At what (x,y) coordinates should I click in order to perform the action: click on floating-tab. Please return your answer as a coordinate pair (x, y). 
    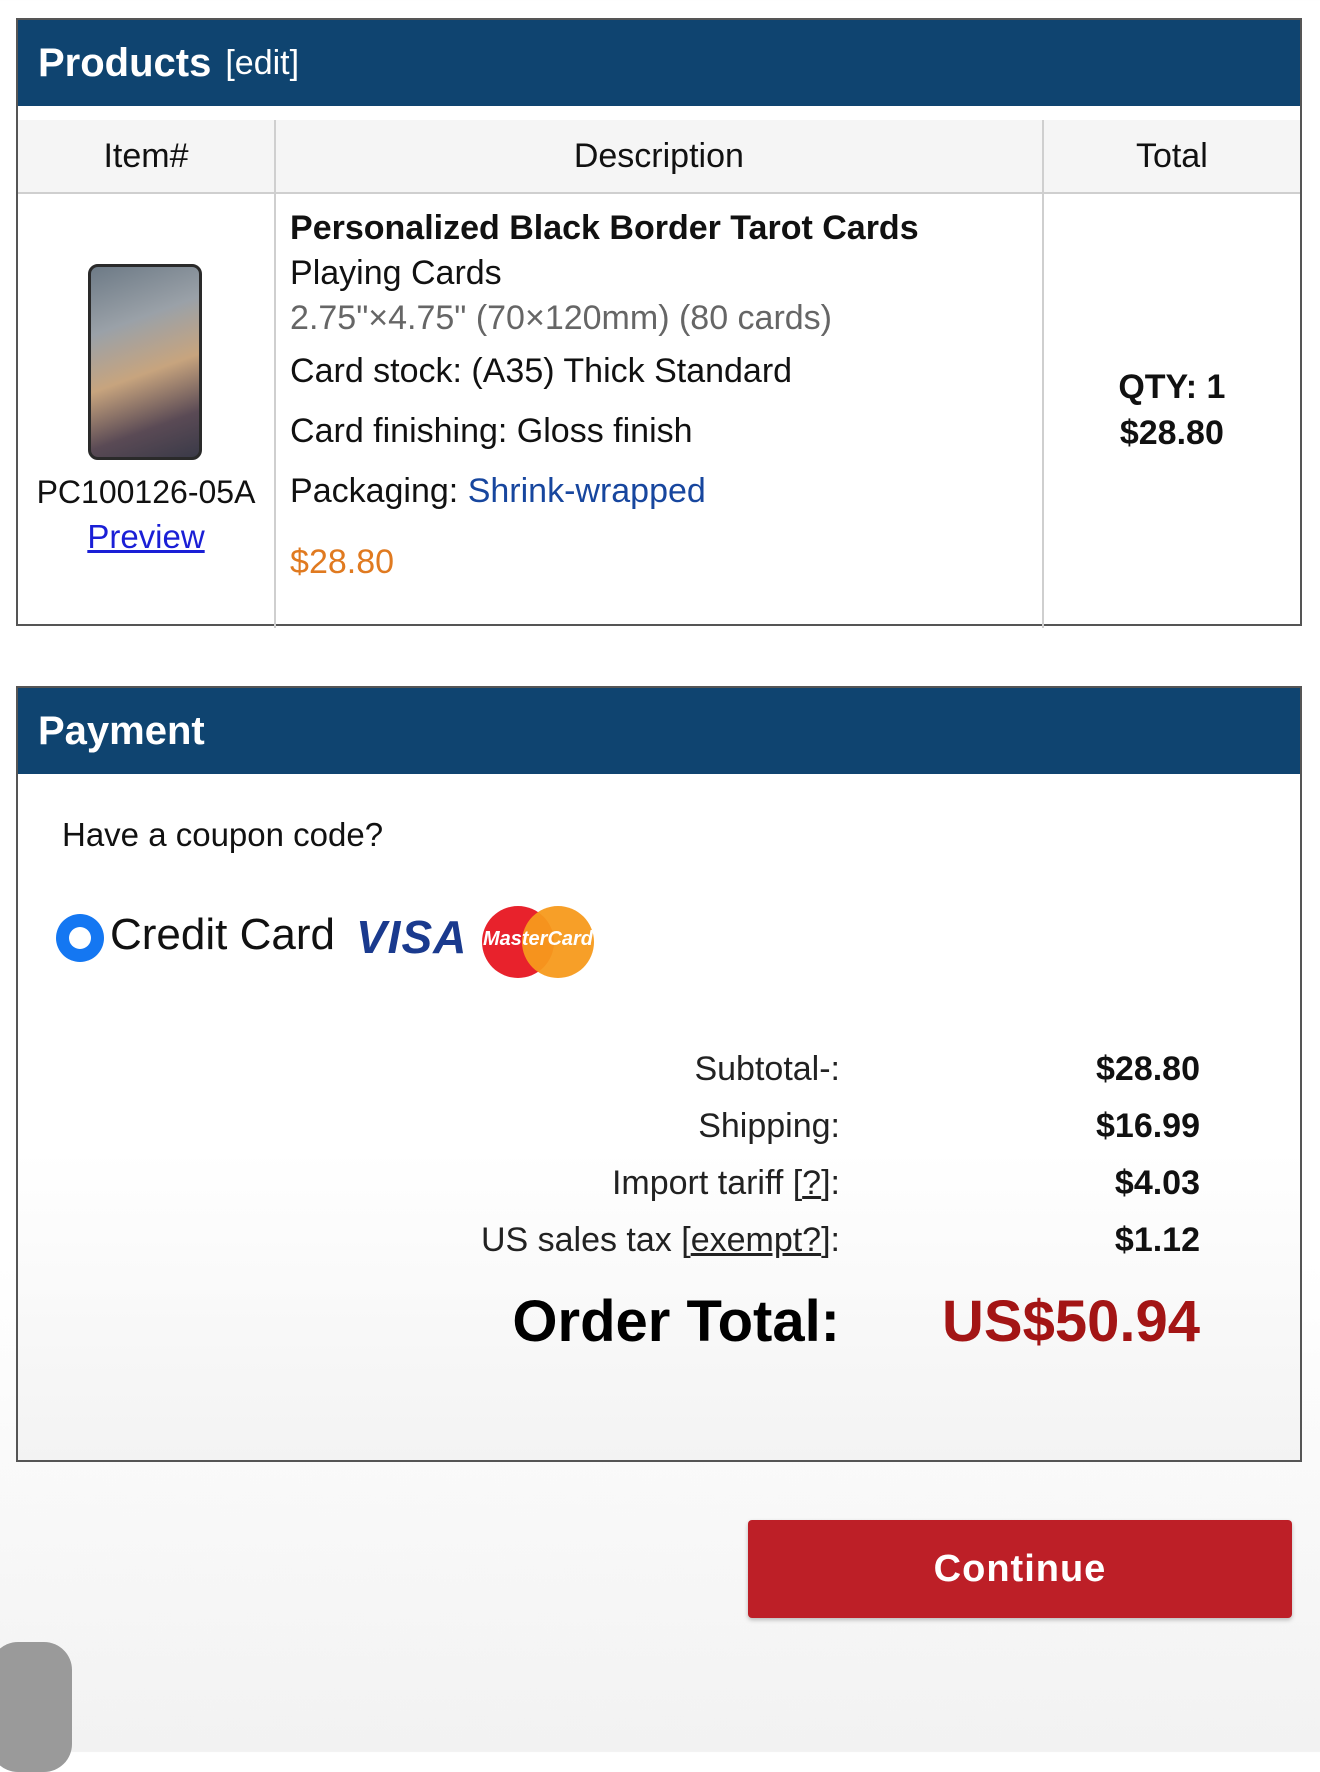
    Looking at the image, I should click on (36, 1707).